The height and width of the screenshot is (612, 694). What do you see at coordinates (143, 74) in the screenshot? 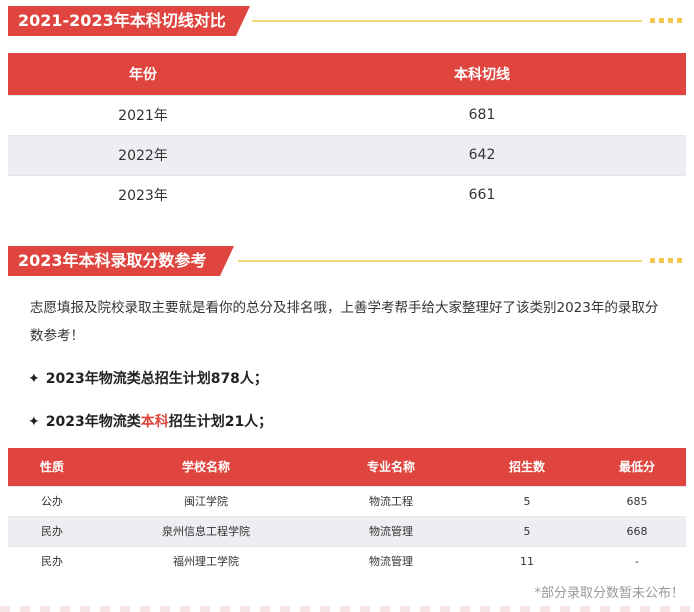
I see `header-year: 年份` at bounding box center [143, 74].